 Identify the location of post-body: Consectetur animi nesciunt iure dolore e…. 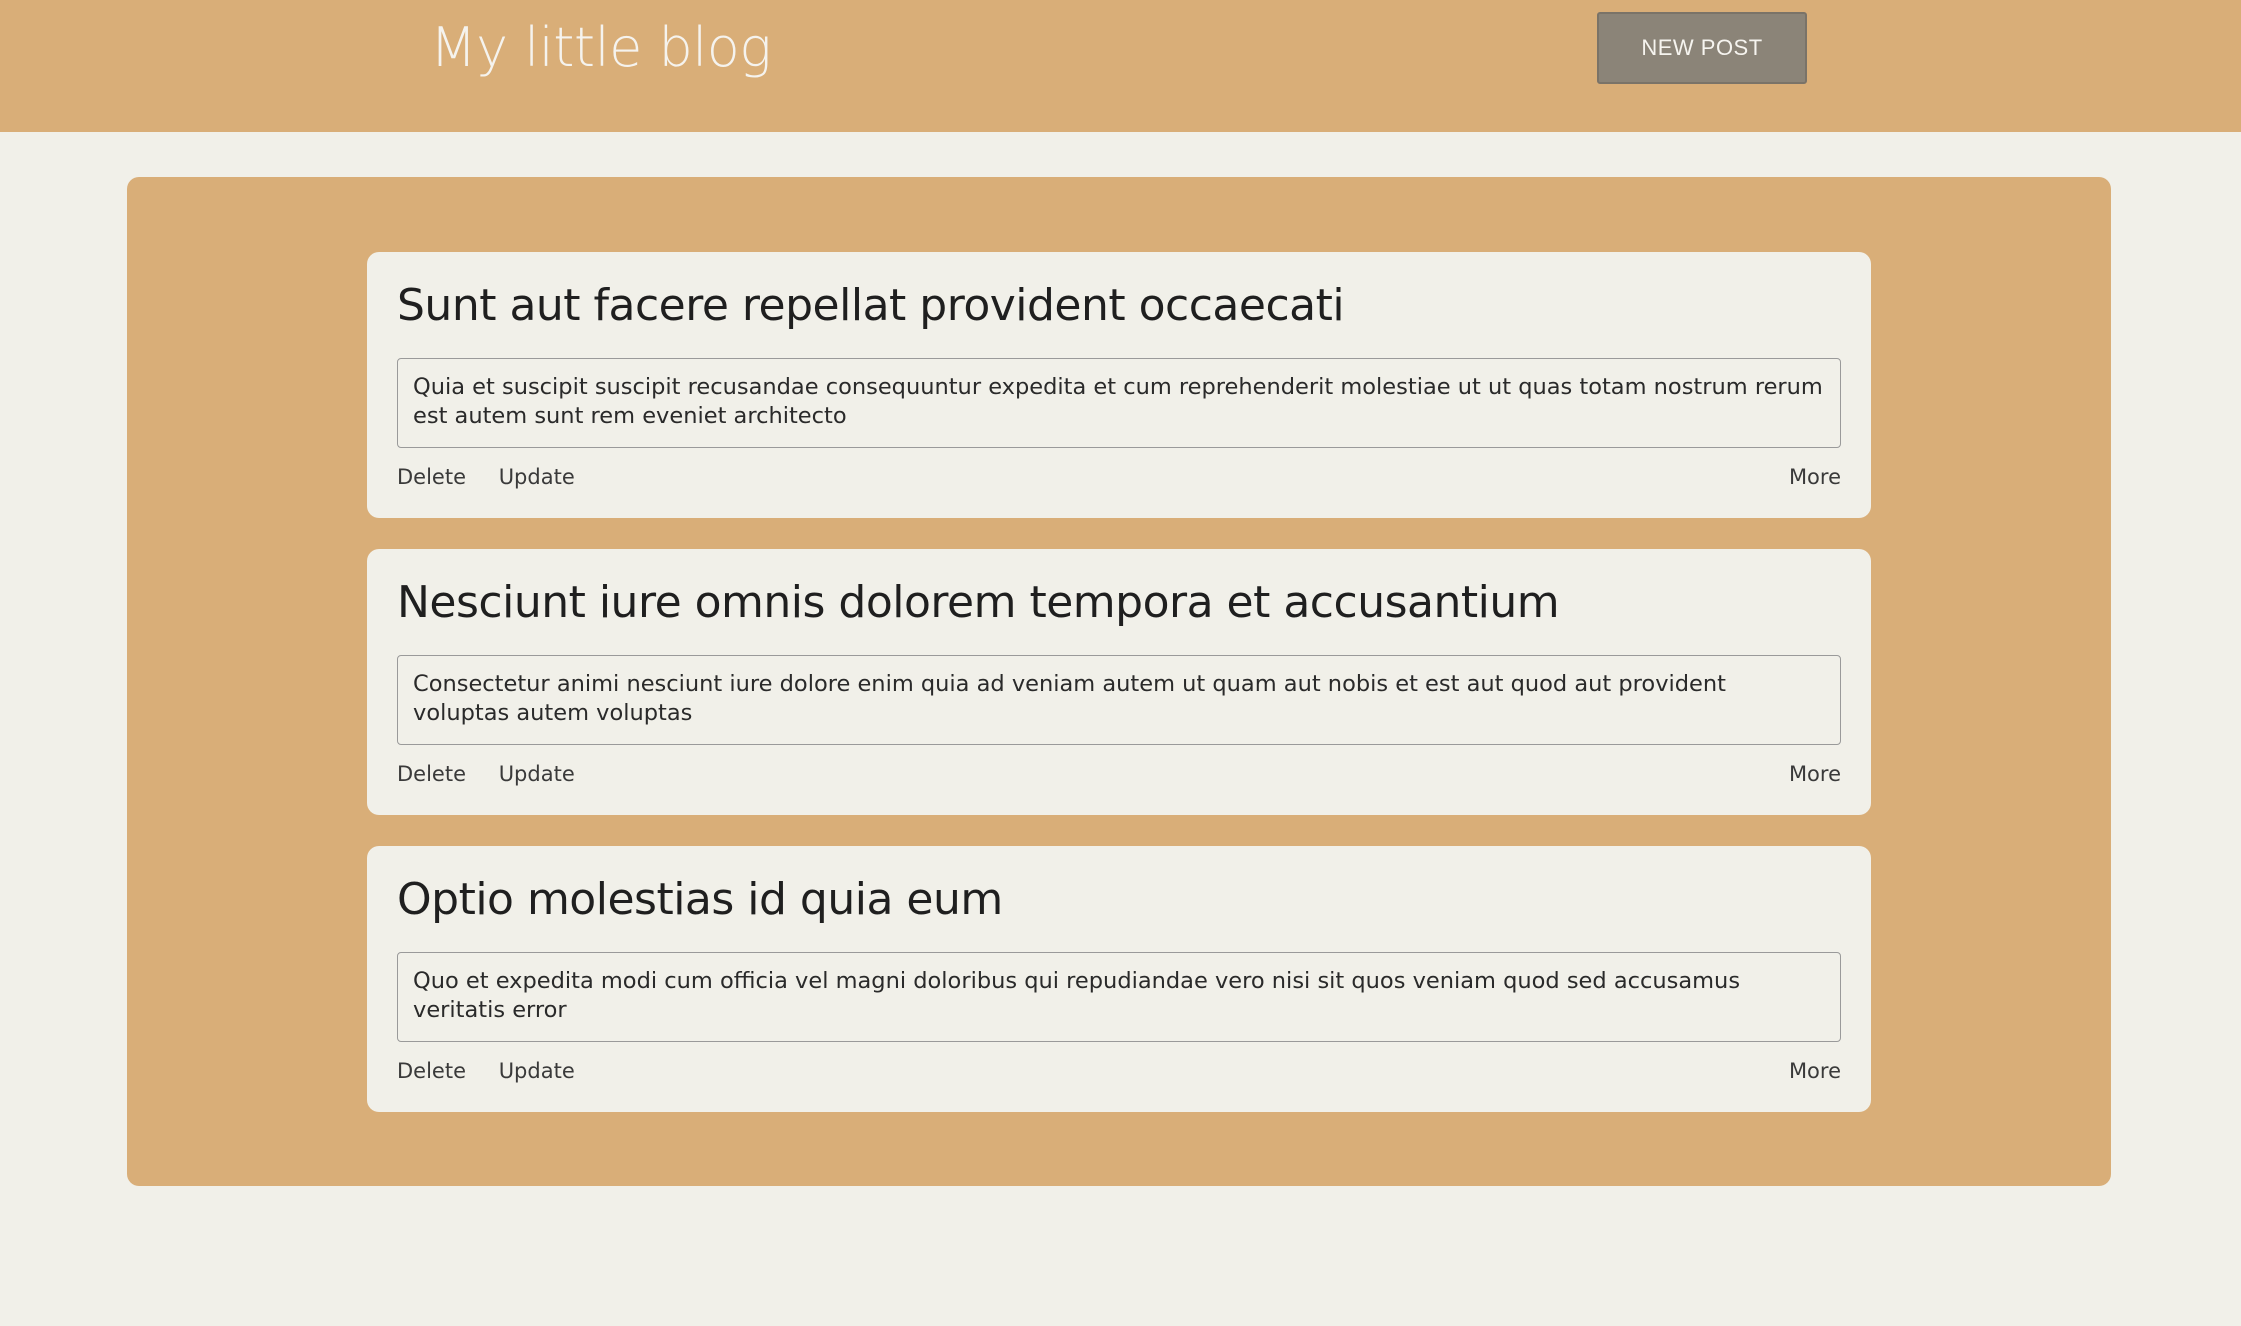
(1119, 700).